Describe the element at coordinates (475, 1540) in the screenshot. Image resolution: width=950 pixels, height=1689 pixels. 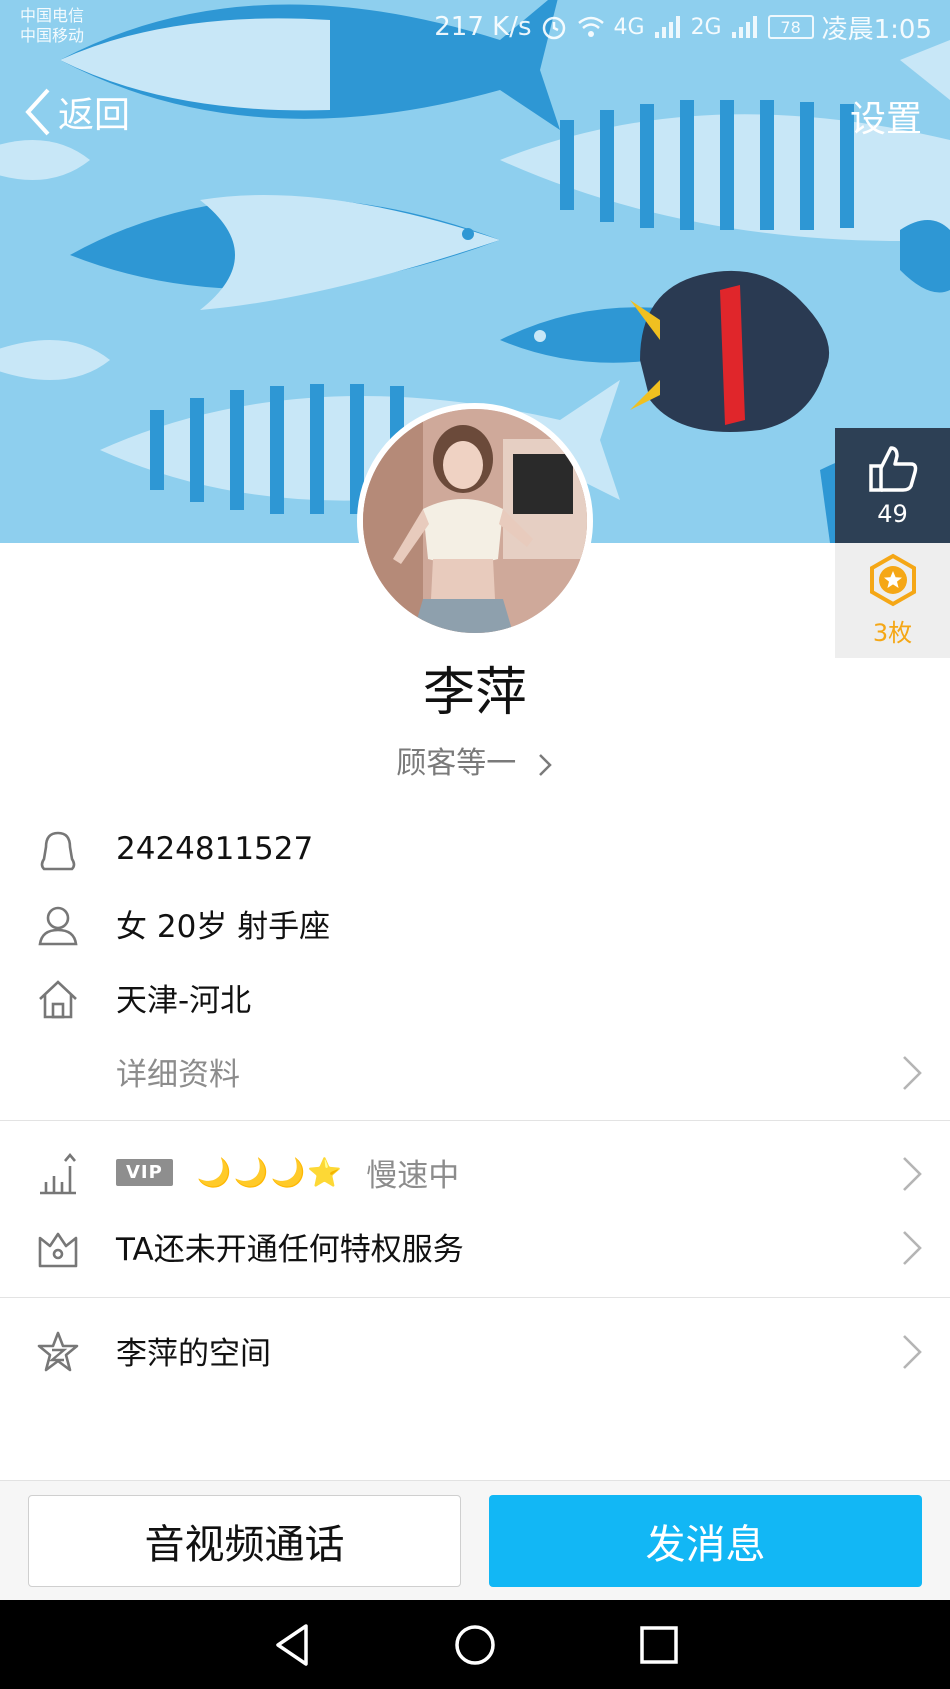
I see `action-bar: 音视频通话 发消息` at that location.